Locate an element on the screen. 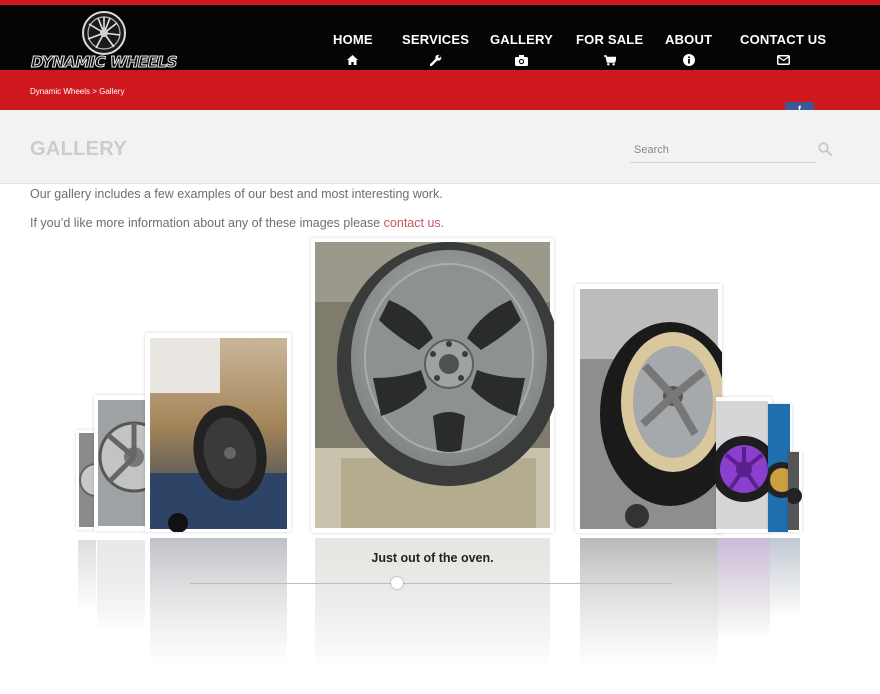 Image resolution: width=880 pixels, height=694 pixels. nav-services: SERVICES is located at coordinates (435, 49).